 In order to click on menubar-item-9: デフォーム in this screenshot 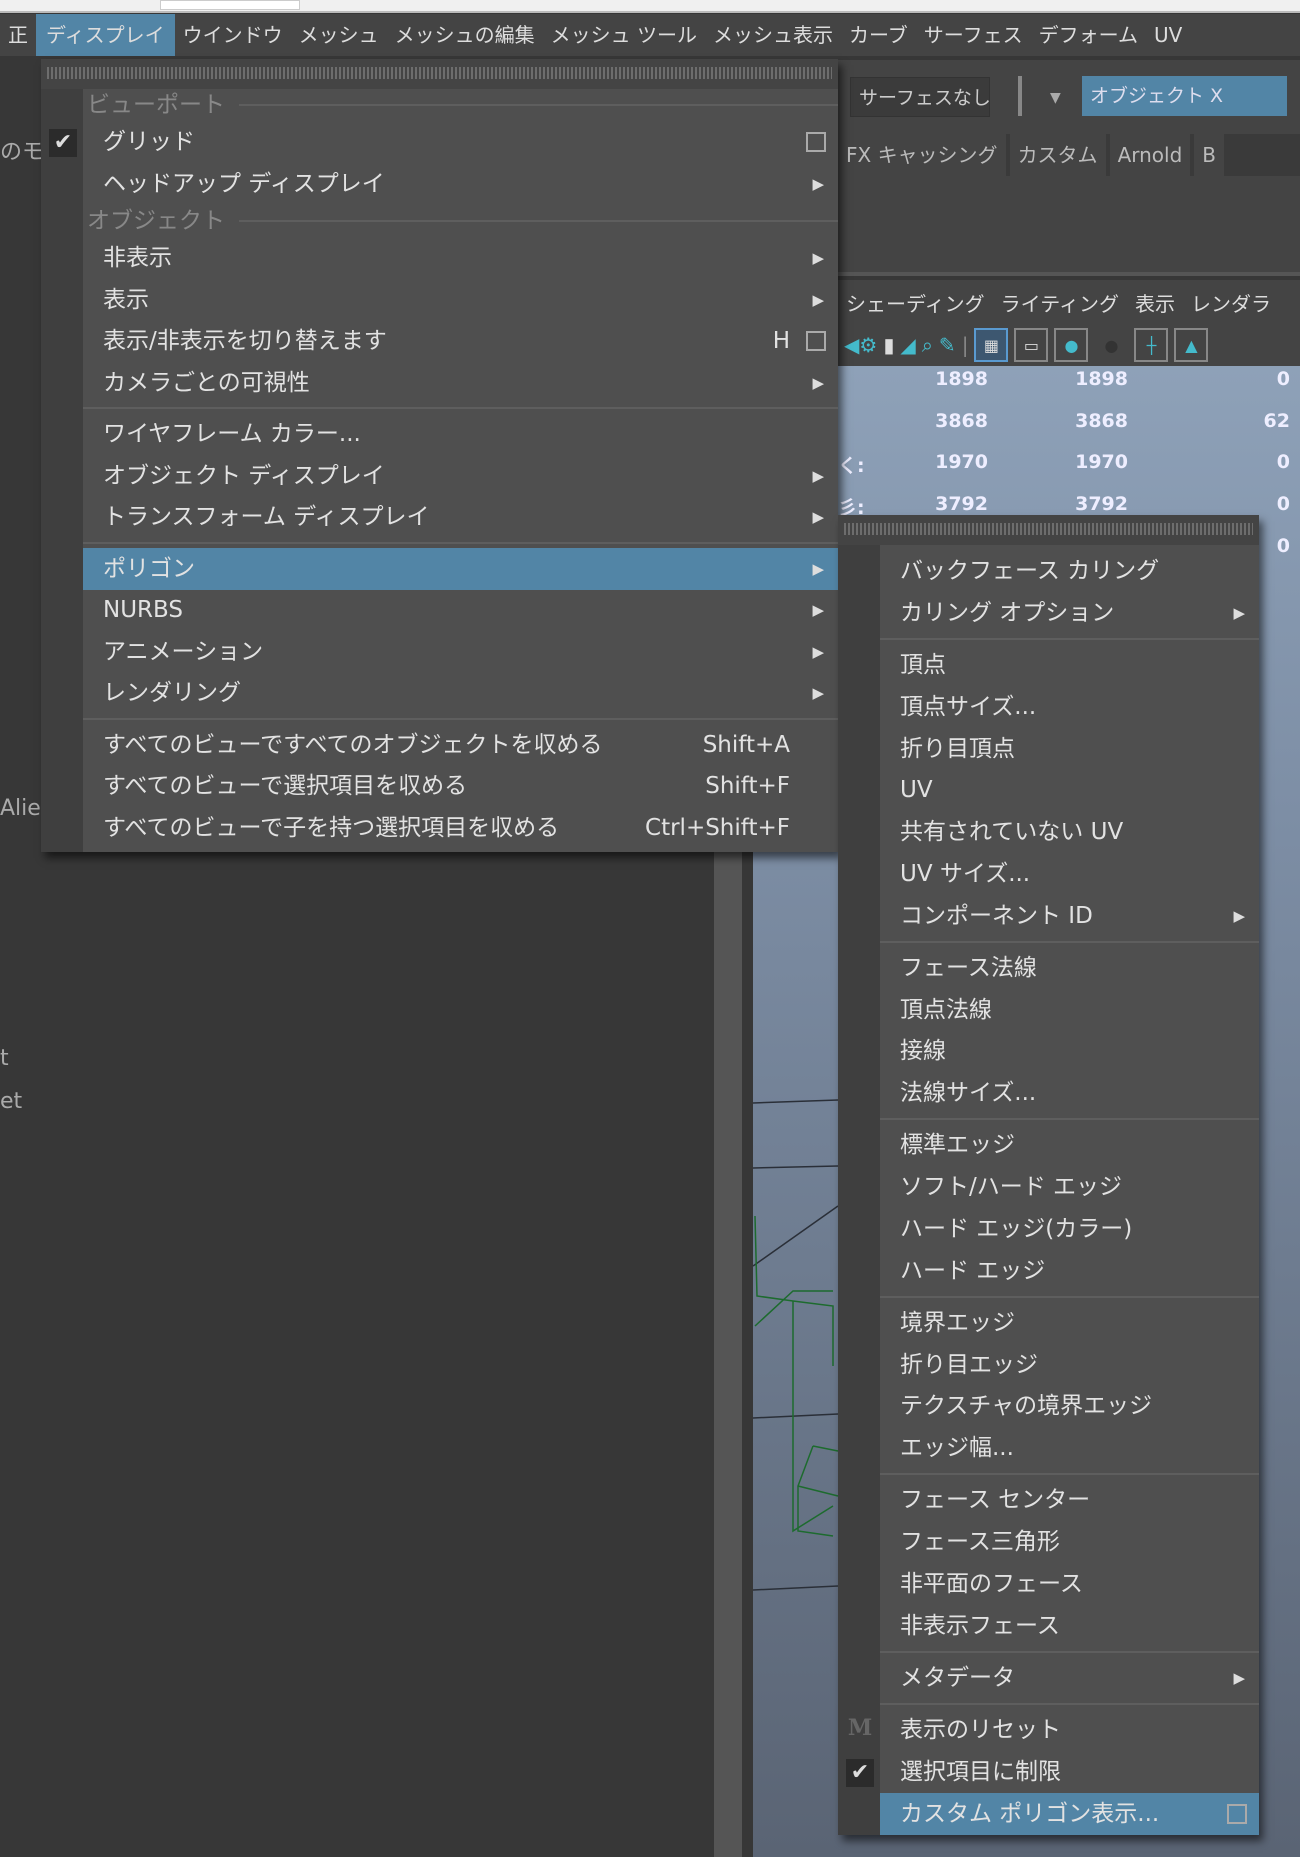, I will do `click(1088, 35)`.